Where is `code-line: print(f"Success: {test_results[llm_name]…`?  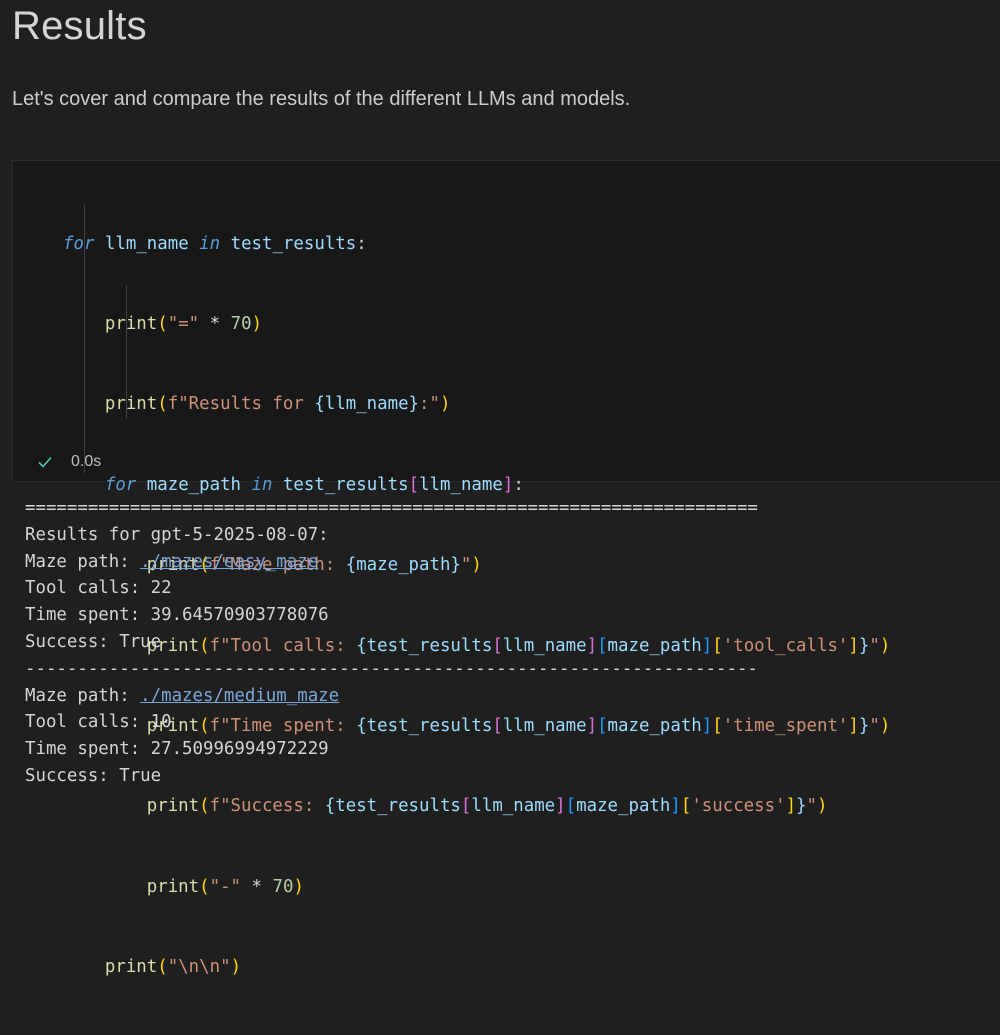
code-line: print(f"Success: {test_results[llm_name]… is located at coordinates (487, 806).